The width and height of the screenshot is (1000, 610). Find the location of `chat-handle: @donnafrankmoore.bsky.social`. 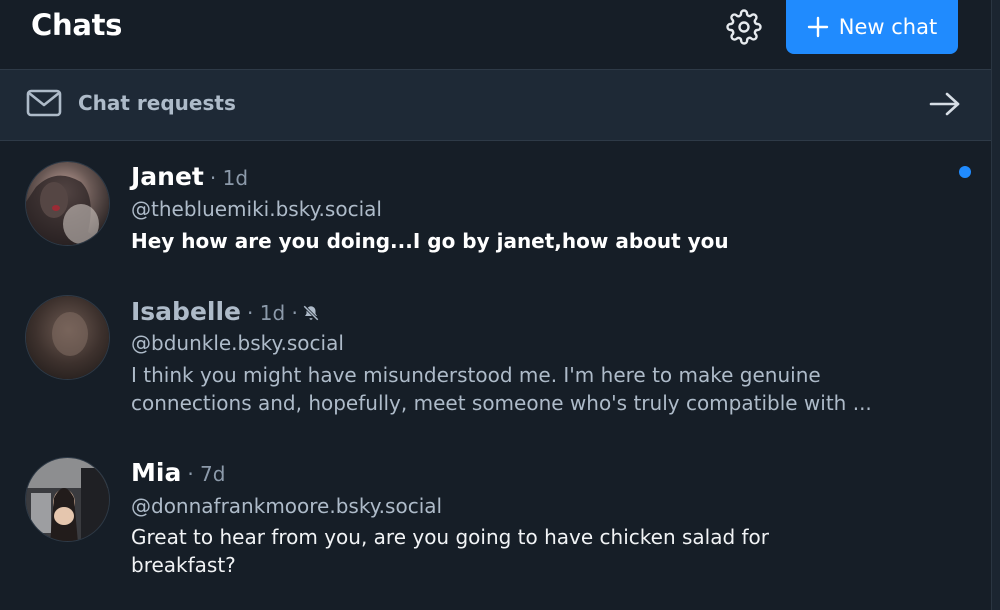

chat-handle: @donnafrankmoore.bsky.social is located at coordinates (287, 506).